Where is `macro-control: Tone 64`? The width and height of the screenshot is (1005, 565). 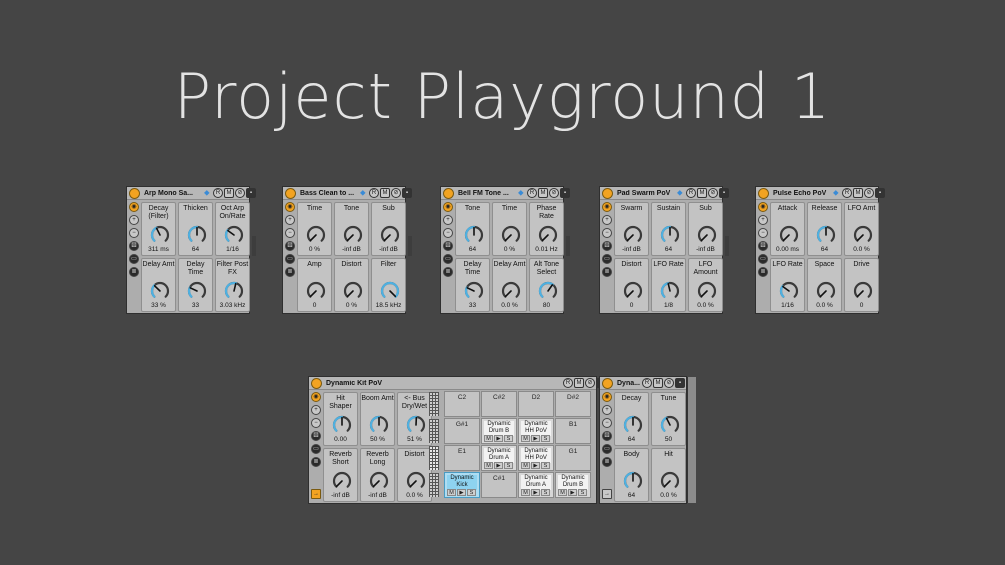
macro-control: Tone 64 is located at coordinates (472, 229).